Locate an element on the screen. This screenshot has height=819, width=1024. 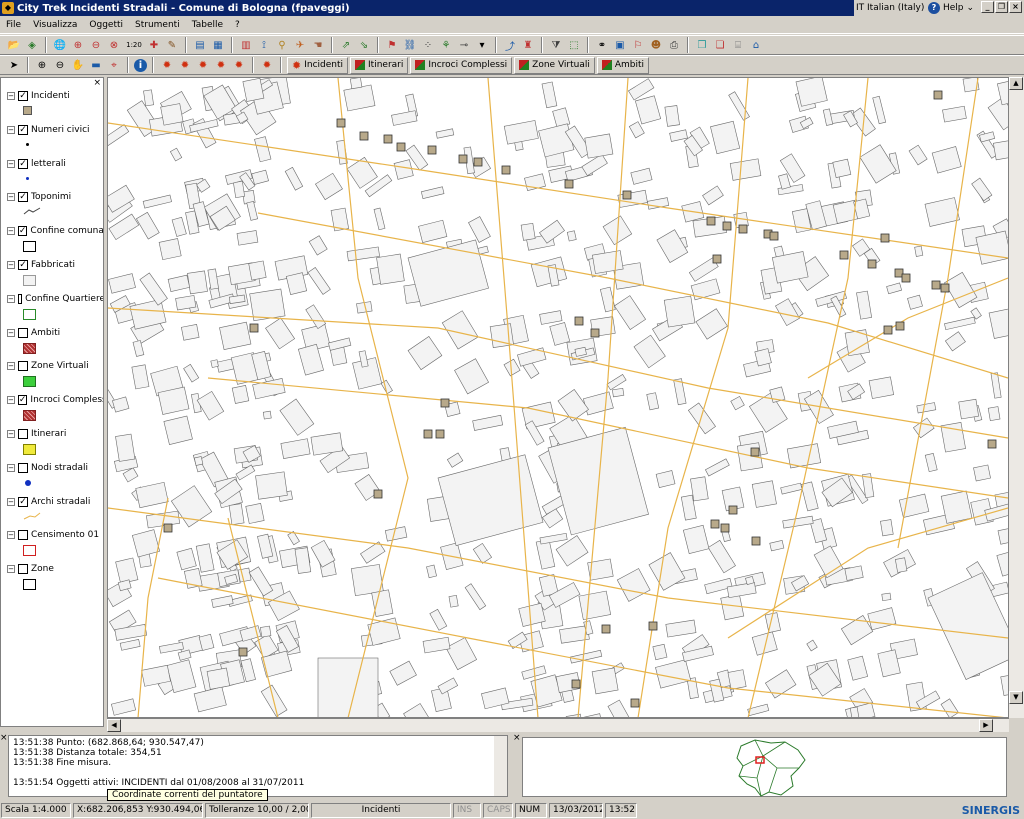
layer-tab-incroci-complessi: Incroci Complessi is located at coordinates (461, 65).